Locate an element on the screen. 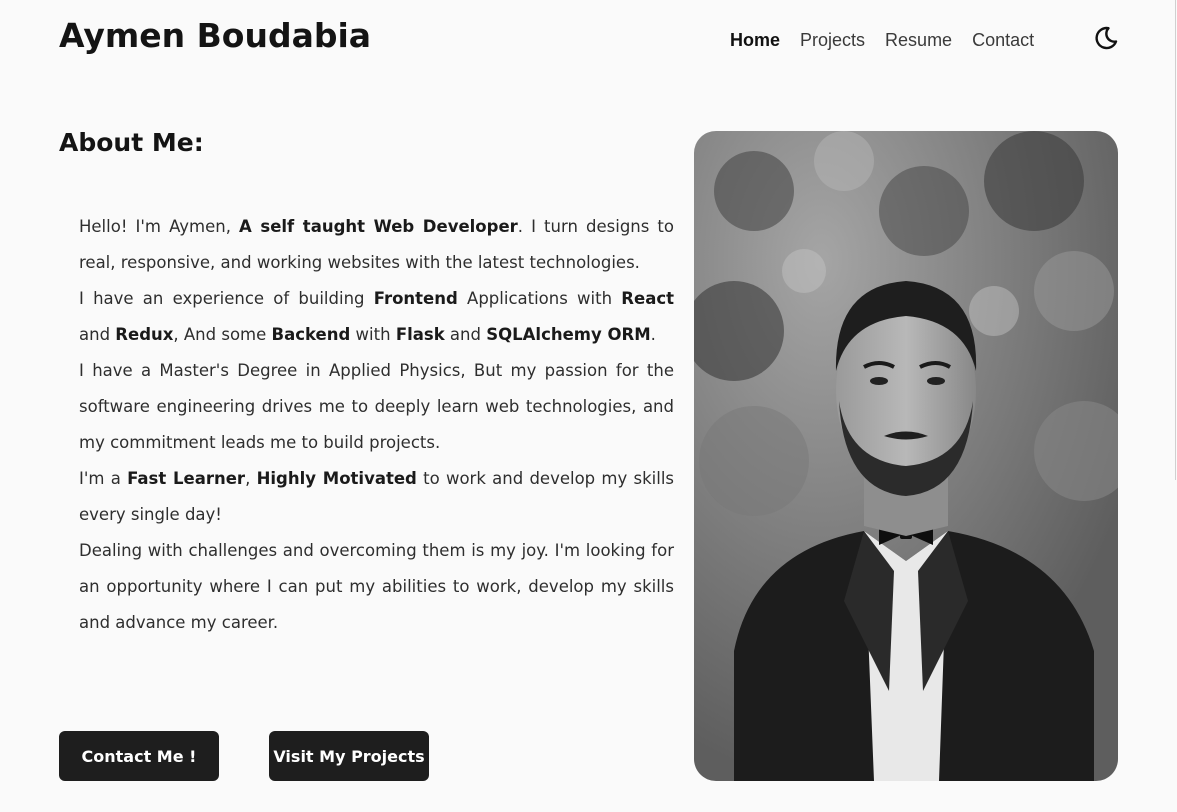 The height and width of the screenshot is (812, 1177). highlight-text: Redux is located at coordinates (144, 334).